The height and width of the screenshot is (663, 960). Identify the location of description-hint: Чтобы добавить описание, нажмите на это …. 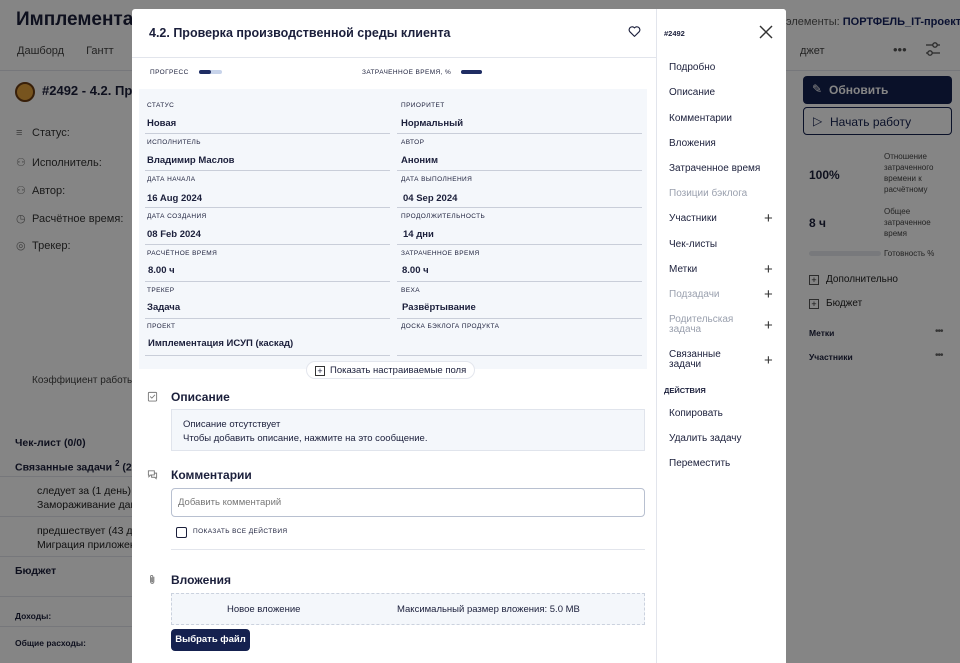
(305, 438).